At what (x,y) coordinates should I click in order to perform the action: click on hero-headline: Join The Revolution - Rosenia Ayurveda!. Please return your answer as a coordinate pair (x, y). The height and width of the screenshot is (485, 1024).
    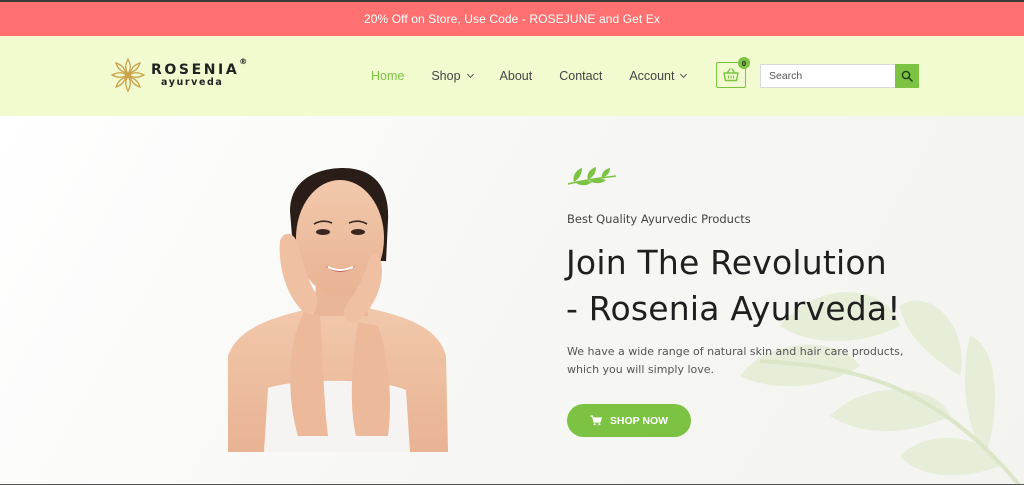
    Looking at the image, I should click on (756, 286).